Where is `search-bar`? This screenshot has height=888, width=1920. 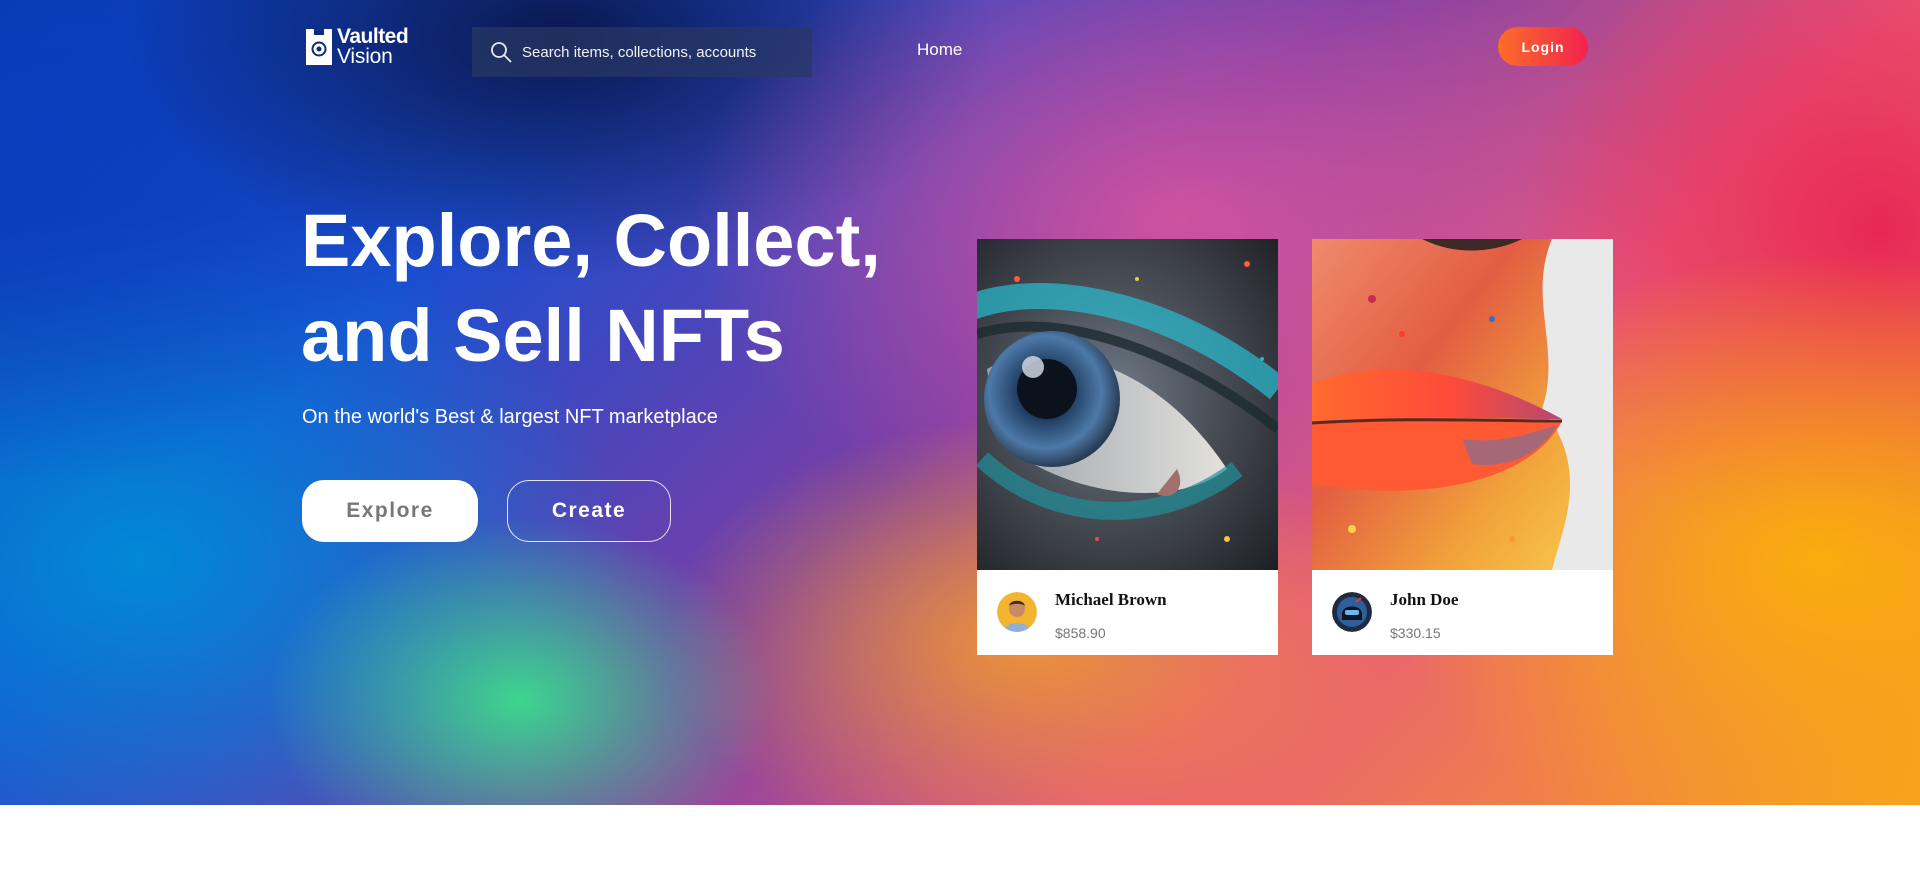 search-bar is located at coordinates (642, 52).